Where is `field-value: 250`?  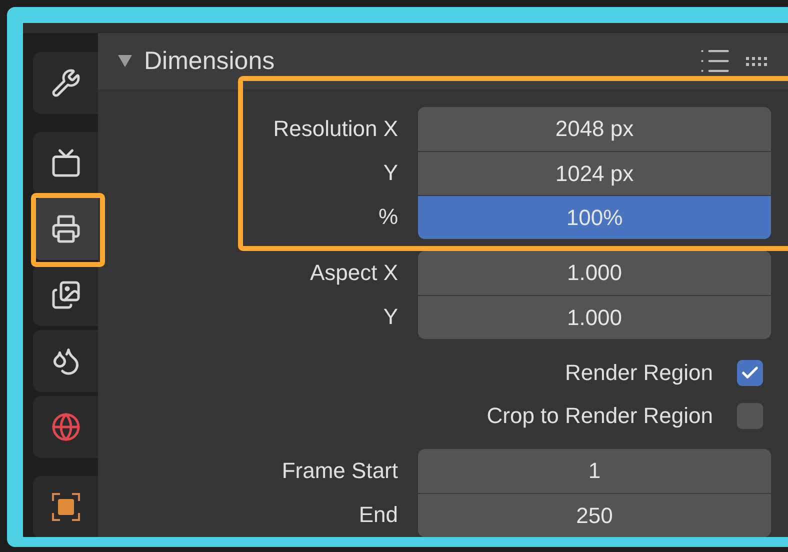
field-value: 250 is located at coordinates (594, 515).